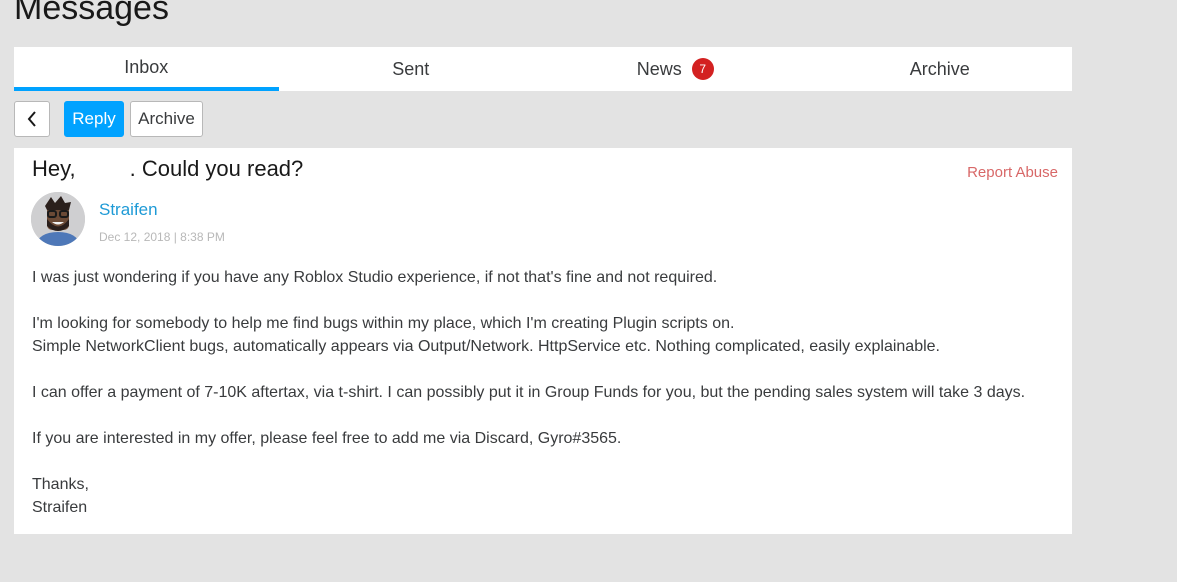 Image resolution: width=1177 pixels, height=582 pixels. Describe the element at coordinates (702, 69) in the screenshot. I see `notification-badge: 7` at that location.